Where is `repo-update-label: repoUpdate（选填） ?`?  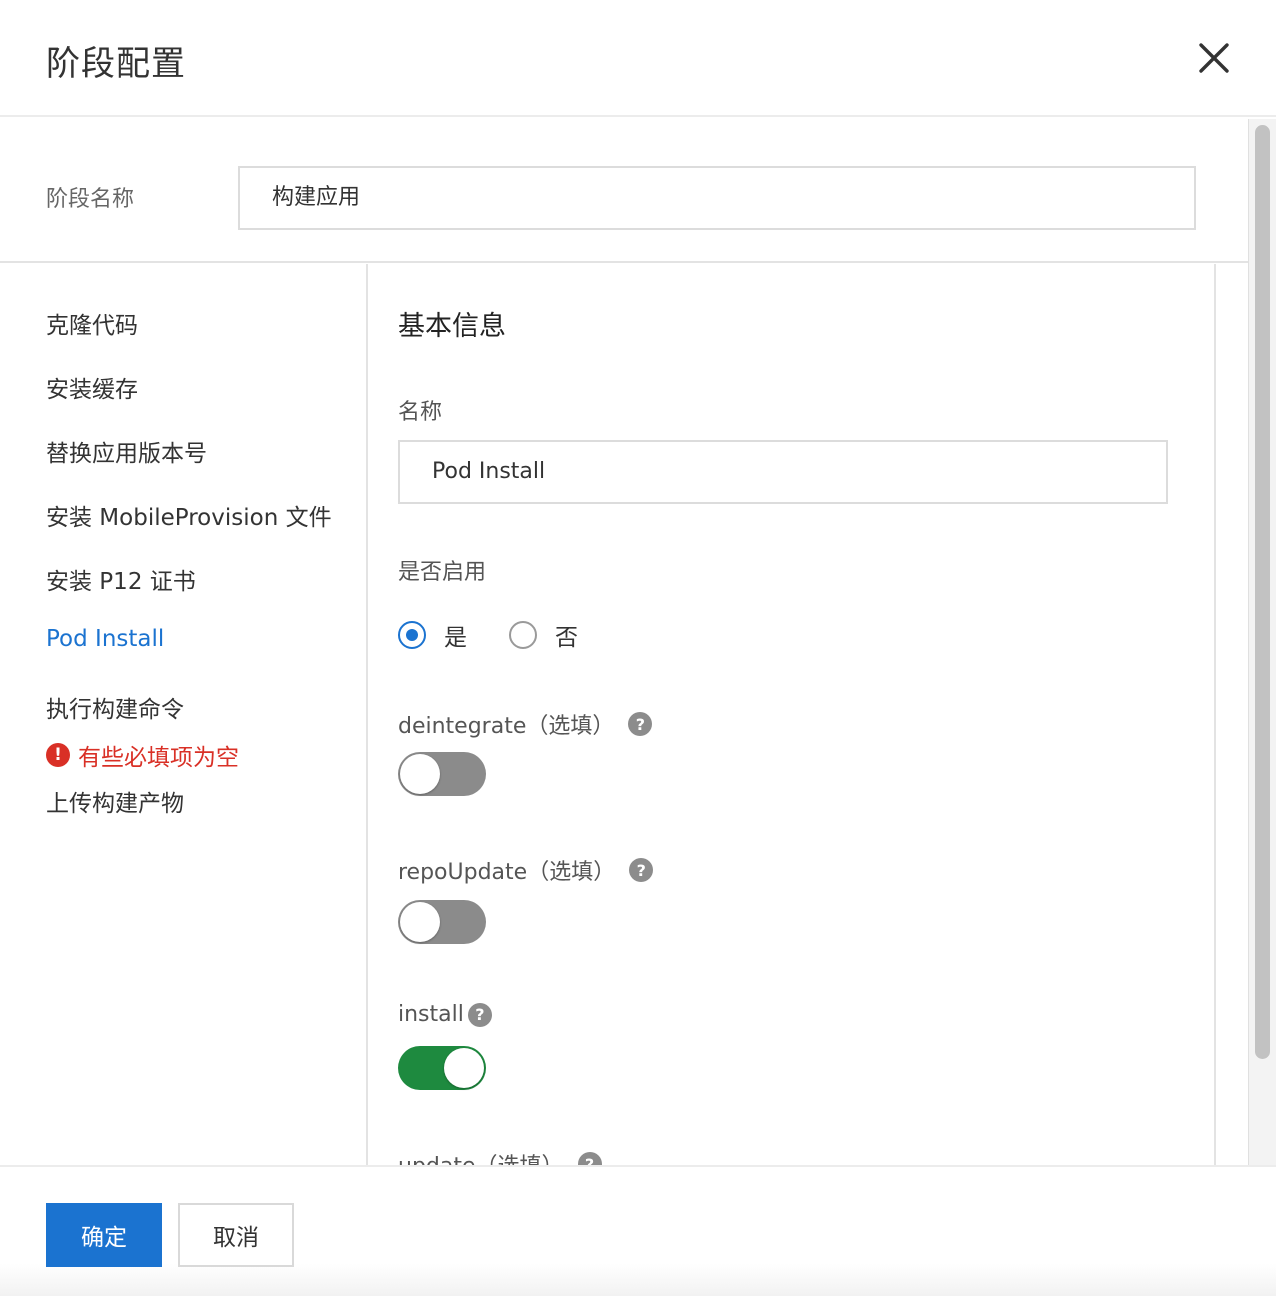 repo-update-label: repoUpdate（选填） ? is located at coordinates (526, 870).